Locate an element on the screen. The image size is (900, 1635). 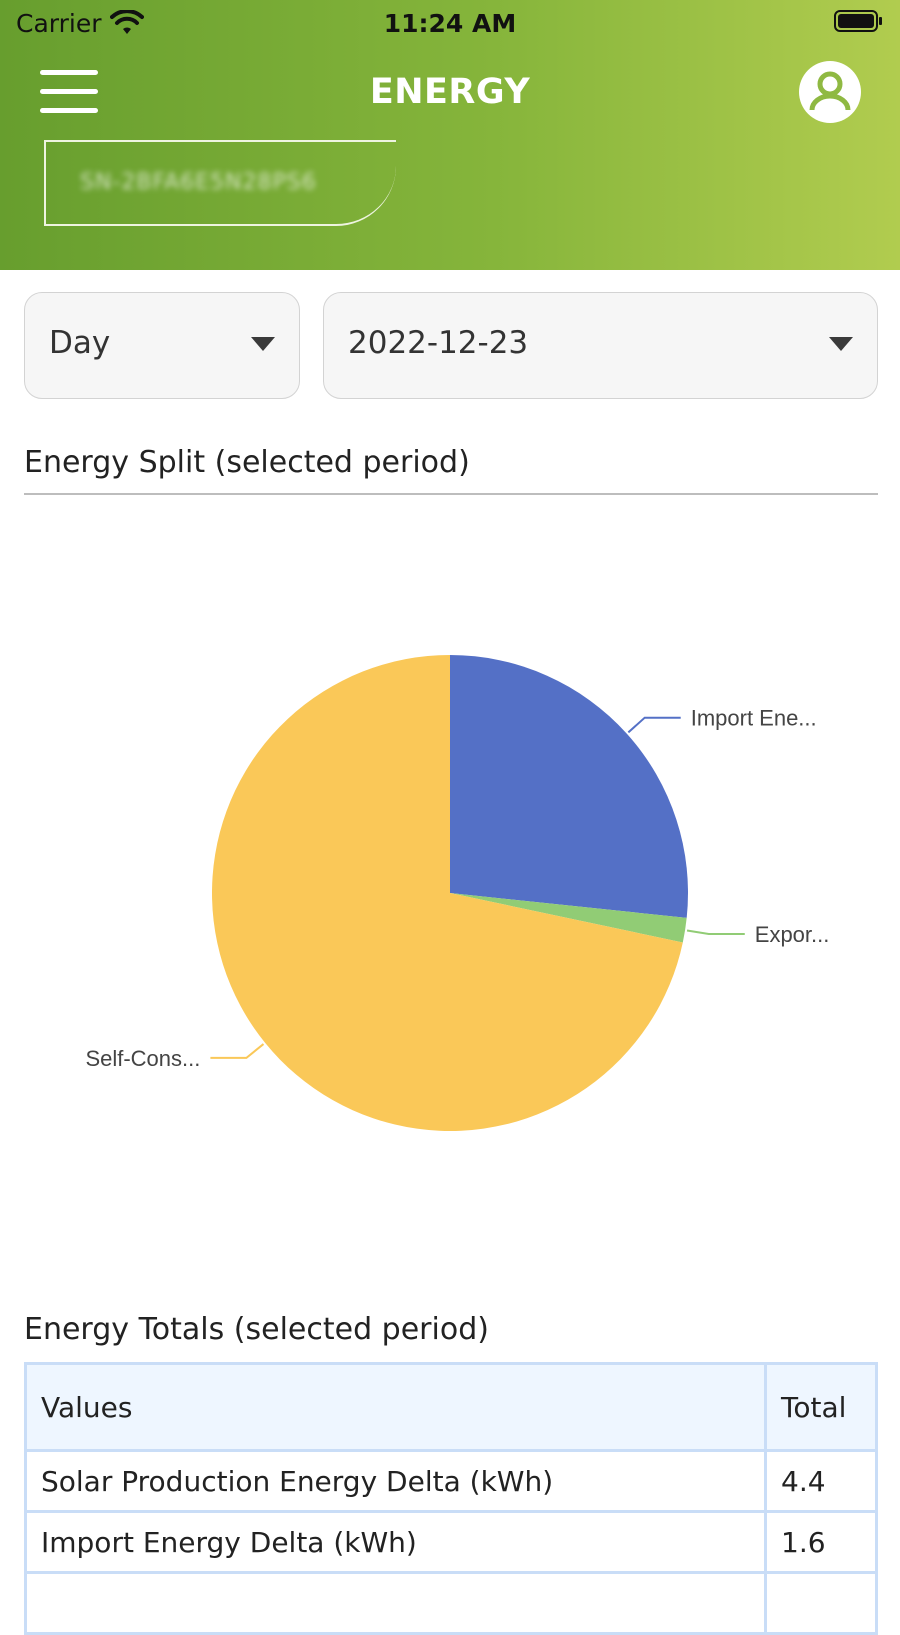
date-dropdown: 2022-12-23 is located at coordinates (600, 345).